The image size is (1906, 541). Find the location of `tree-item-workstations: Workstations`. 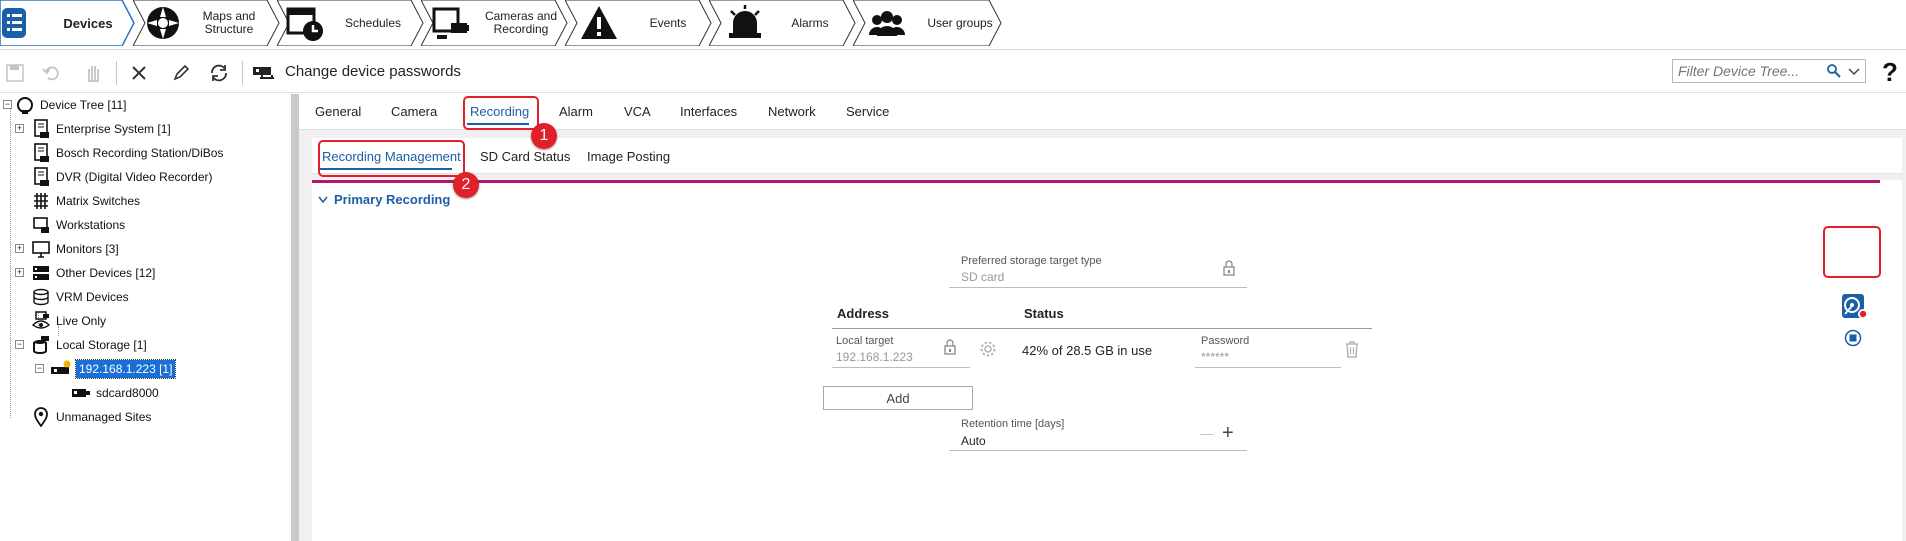

tree-item-workstations: Workstations is located at coordinates (77, 225).